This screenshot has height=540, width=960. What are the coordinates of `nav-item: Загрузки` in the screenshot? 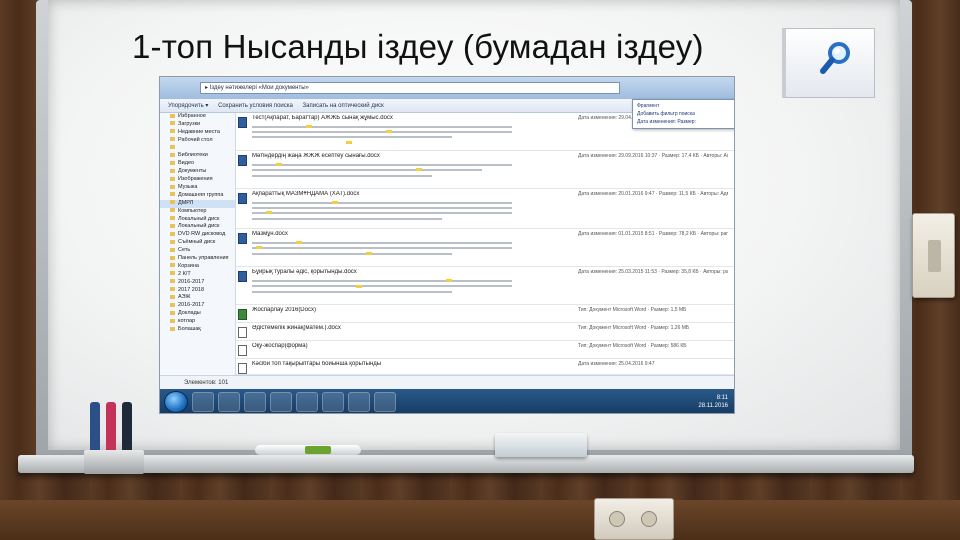 It's located at (197, 125).